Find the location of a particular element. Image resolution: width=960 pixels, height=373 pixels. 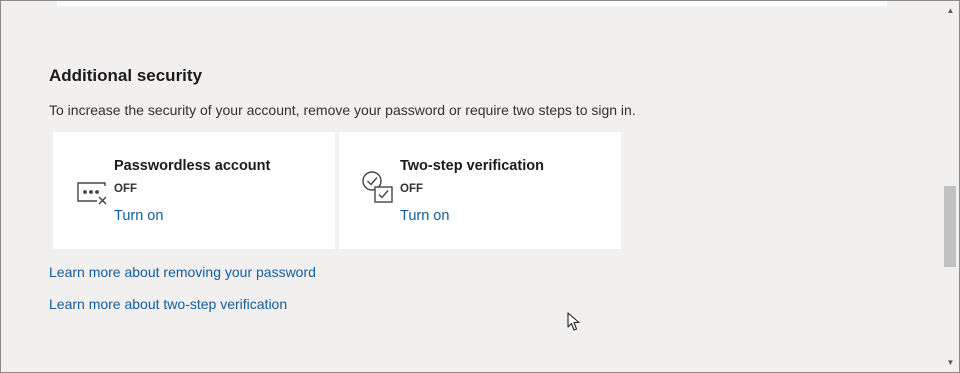

previous-card-edge is located at coordinates (472, 3).